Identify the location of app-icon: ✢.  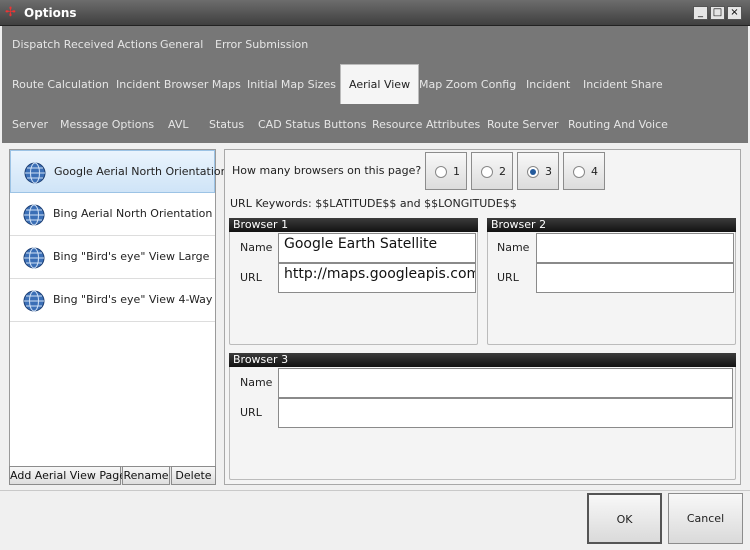
(10, 12).